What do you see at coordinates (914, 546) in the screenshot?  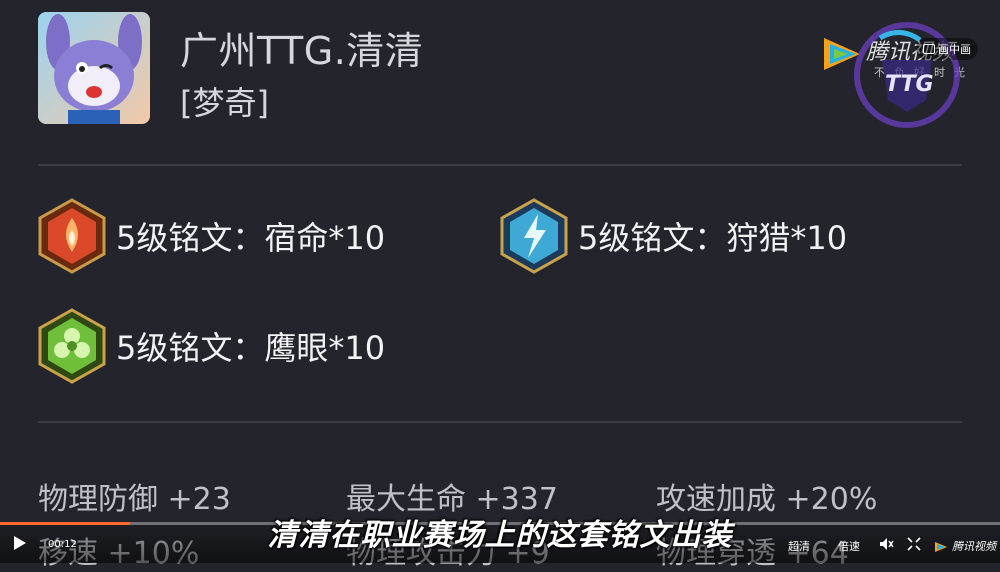 I see `fullscreen-icon` at bounding box center [914, 546].